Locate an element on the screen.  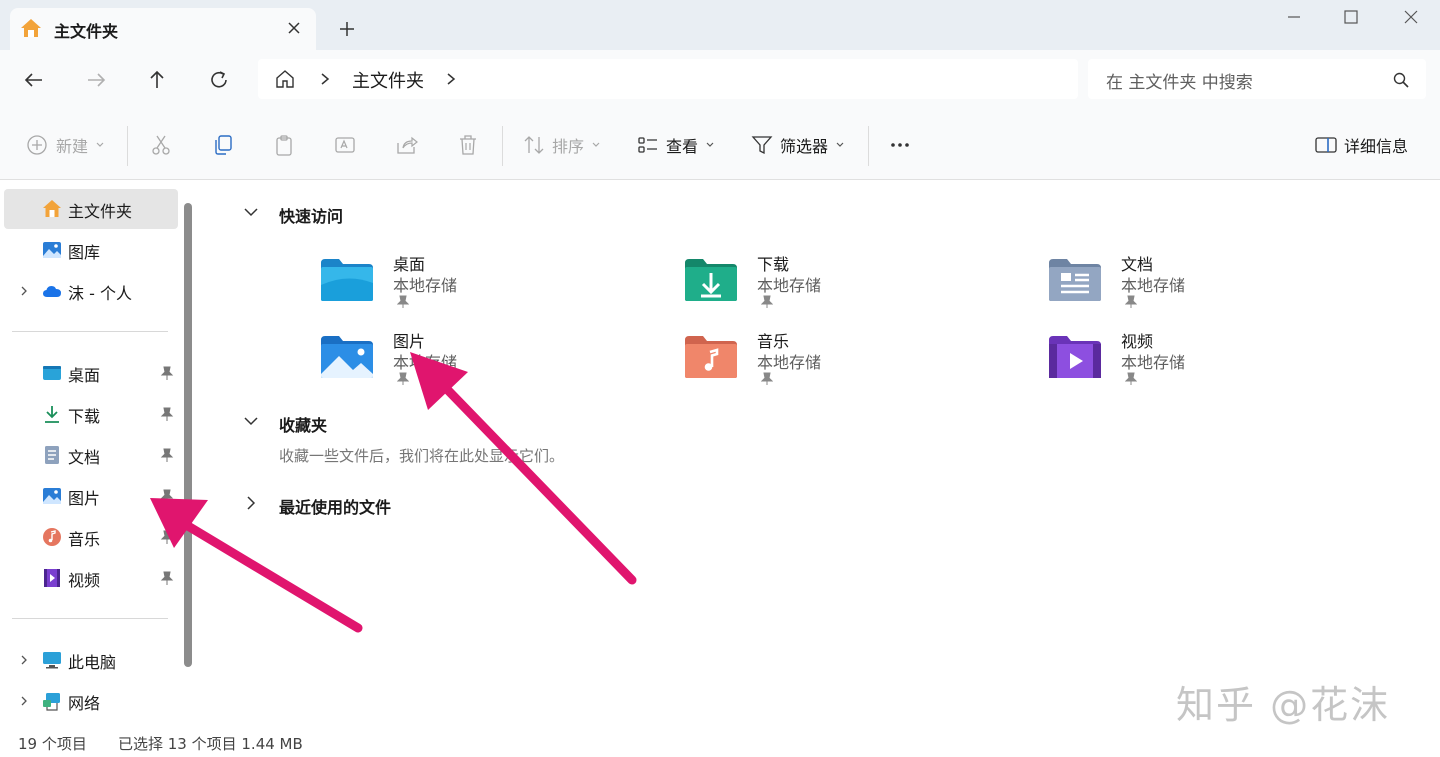
quick-access-documents: 文档 本地存储 is located at coordinates (1197, 290).